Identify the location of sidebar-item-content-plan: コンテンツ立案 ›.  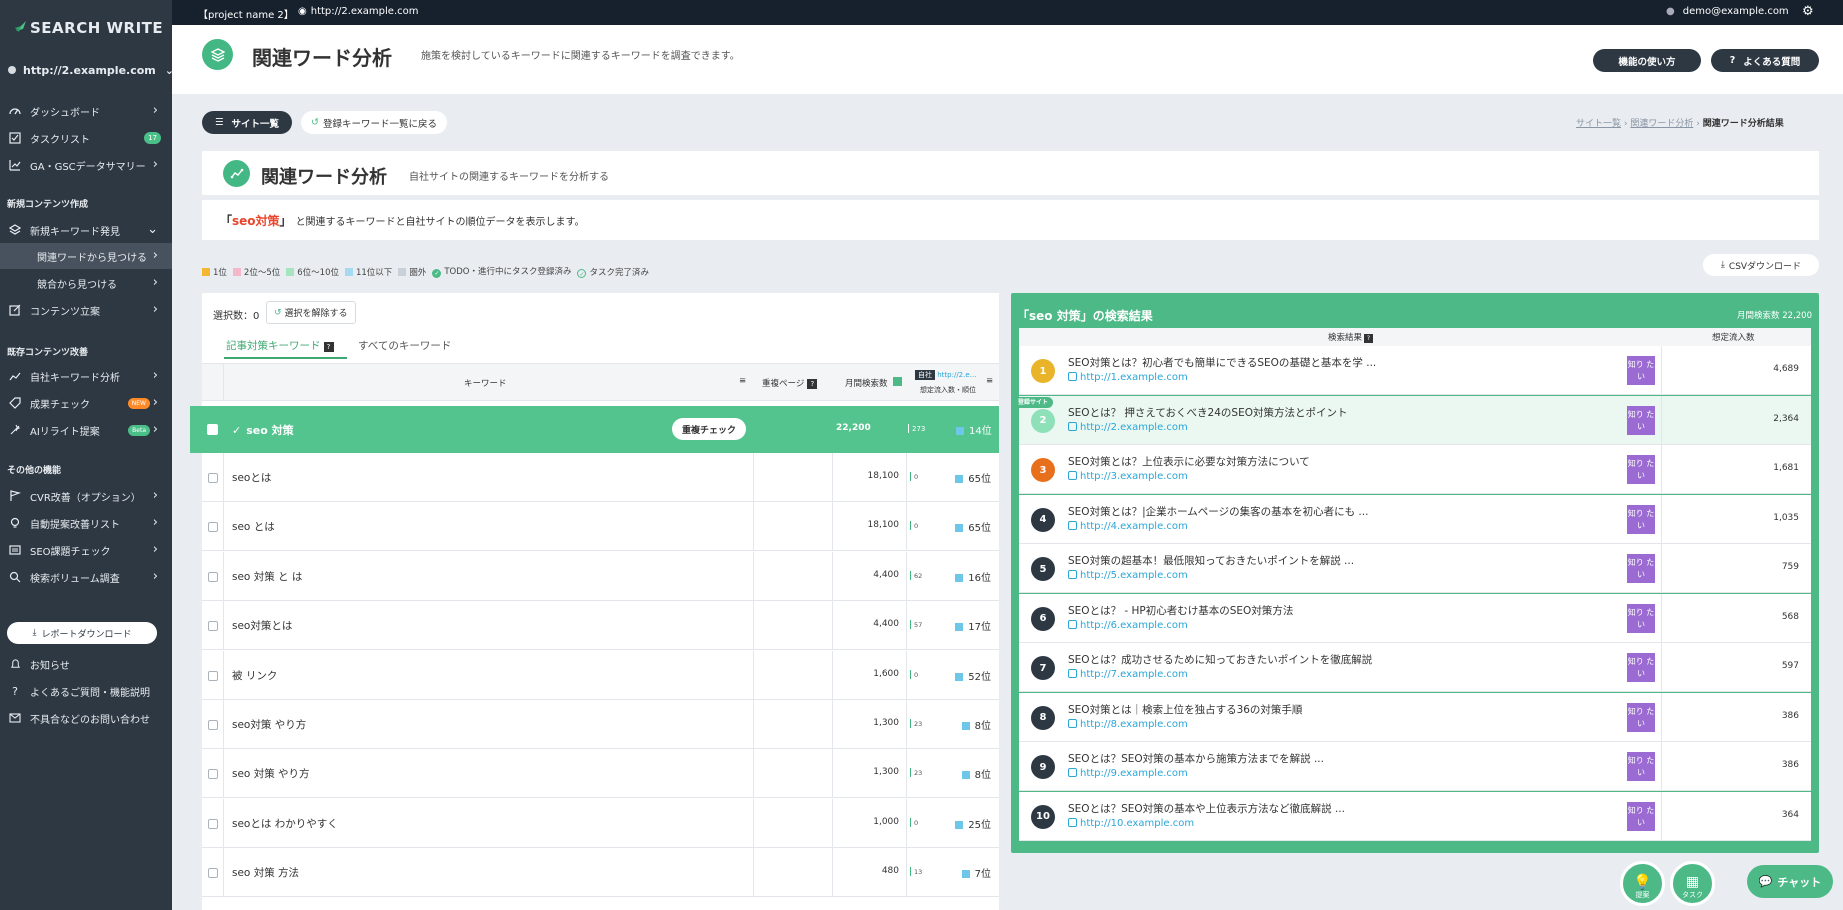
(86, 310).